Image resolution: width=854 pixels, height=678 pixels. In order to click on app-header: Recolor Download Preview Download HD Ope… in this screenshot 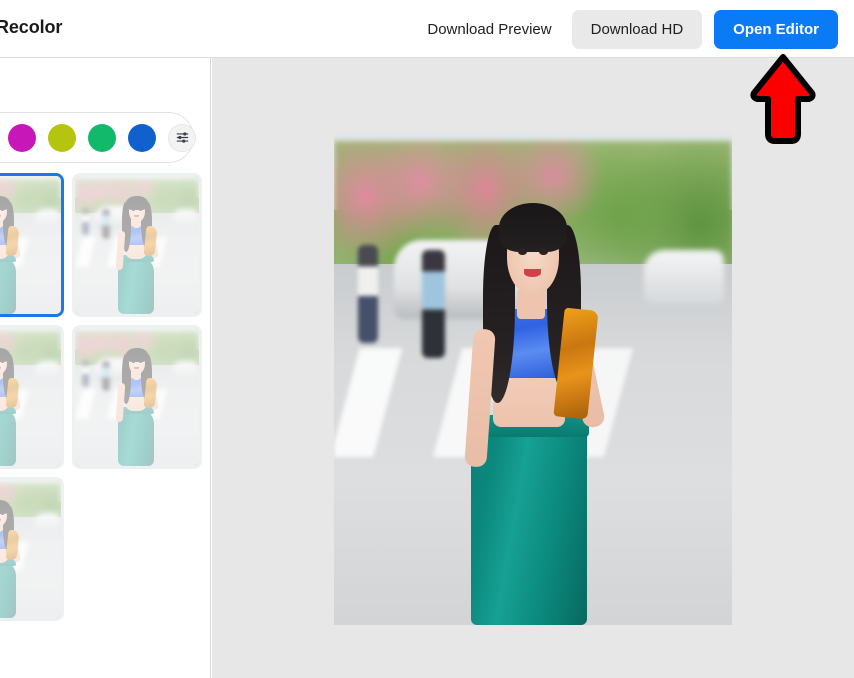, I will do `click(427, 29)`.